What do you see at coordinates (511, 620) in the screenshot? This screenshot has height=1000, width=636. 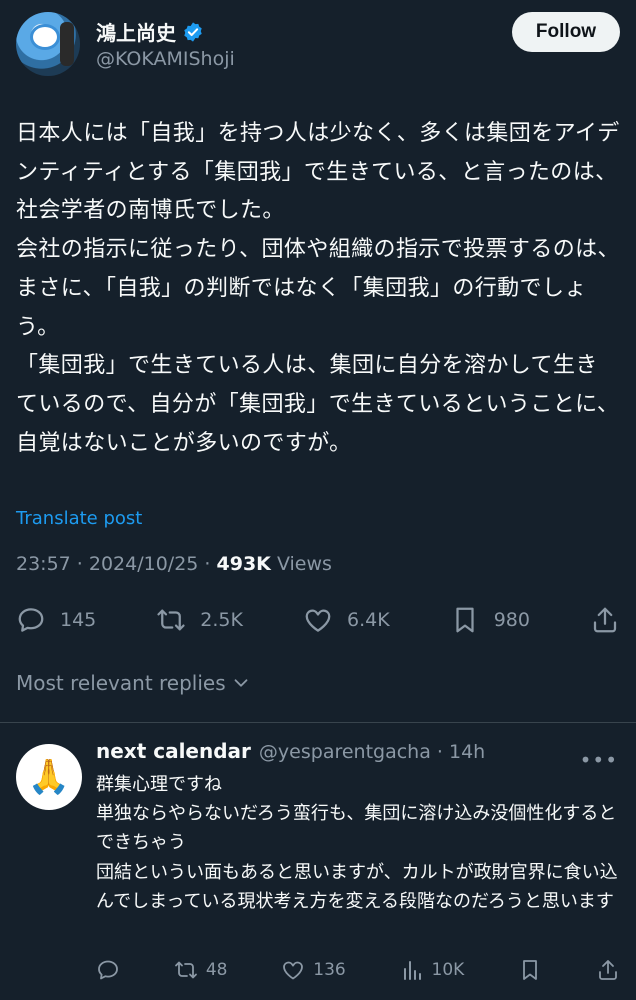 I see `bookmark-count: 980` at bounding box center [511, 620].